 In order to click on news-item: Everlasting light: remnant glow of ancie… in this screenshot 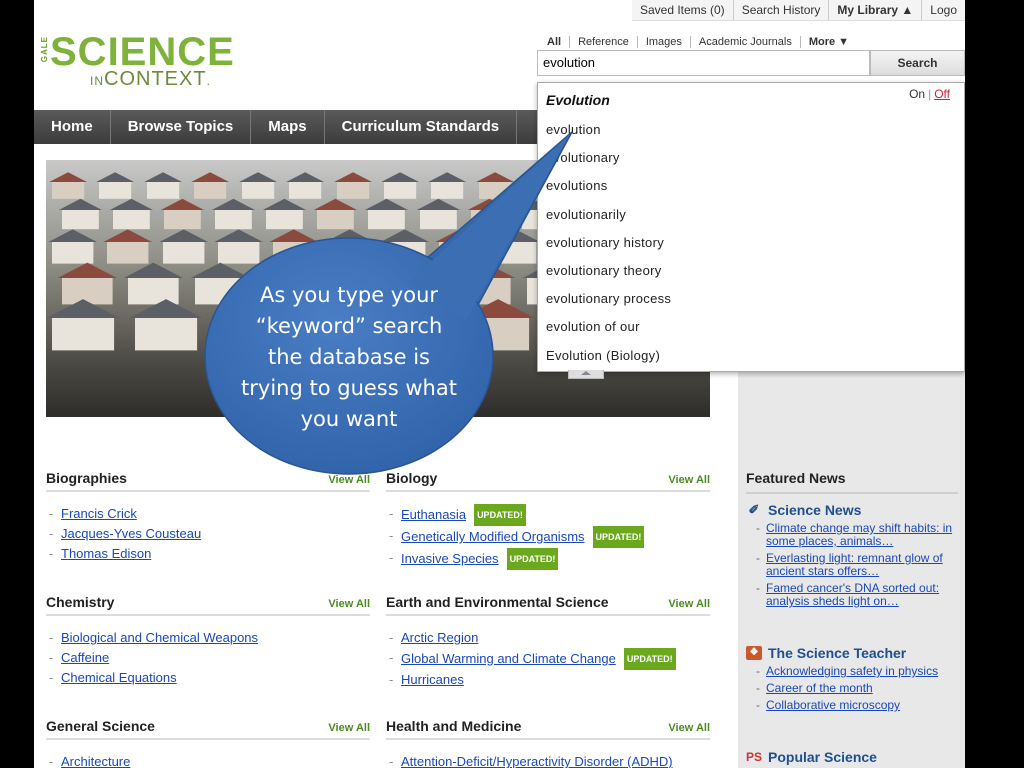, I will do `click(853, 565)`.